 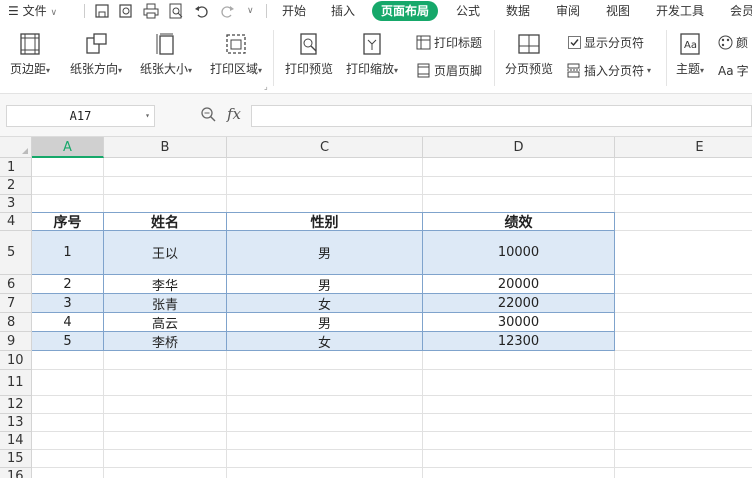 I want to click on row-header-11: 11, so click(x=16, y=383).